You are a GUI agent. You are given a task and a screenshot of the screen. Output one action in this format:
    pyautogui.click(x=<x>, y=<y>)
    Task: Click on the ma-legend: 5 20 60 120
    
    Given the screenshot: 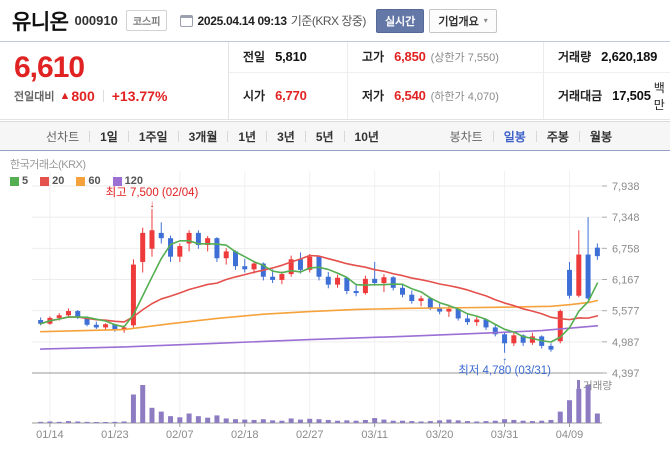 What is the action you would take?
    pyautogui.click(x=82, y=181)
    